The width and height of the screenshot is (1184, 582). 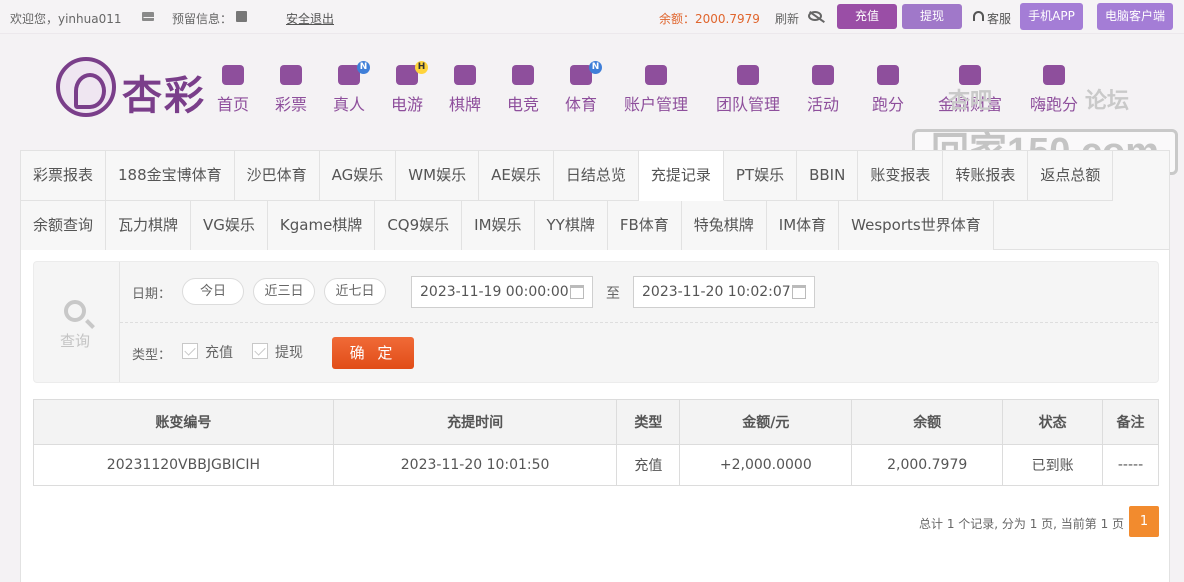 What do you see at coordinates (523, 104) in the screenshot?
I see `nav-item-label: 电竞` at bounding box center [523, 104].